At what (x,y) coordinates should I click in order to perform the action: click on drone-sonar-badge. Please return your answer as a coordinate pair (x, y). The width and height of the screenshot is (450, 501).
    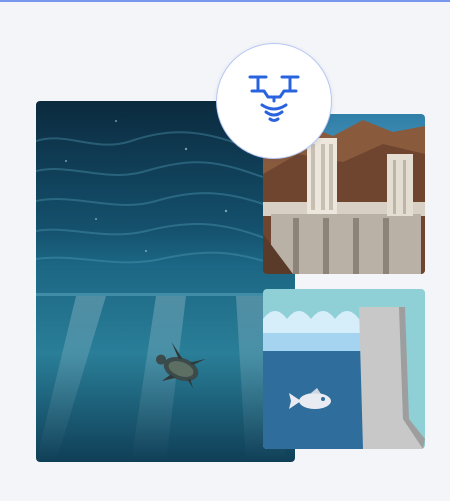
    Looking at the image, I should click on (274, 101).